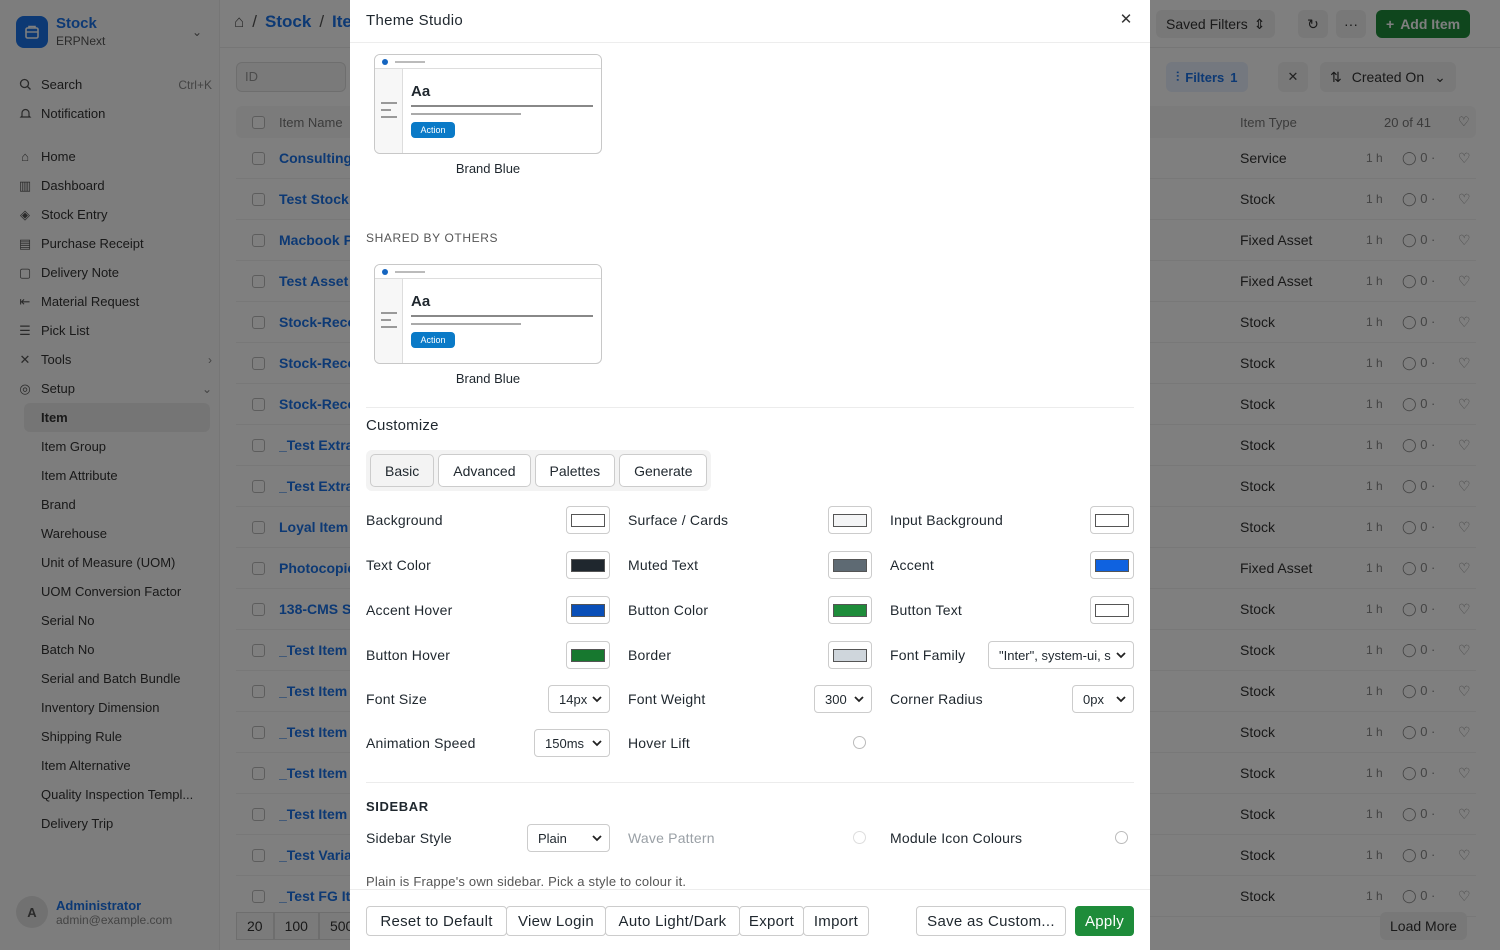 This screenshot has height=950, width=1500. Describe the element at coordinates (667, 699) in the screenshot. I see `font-weight-label: Font Weight` at that location.